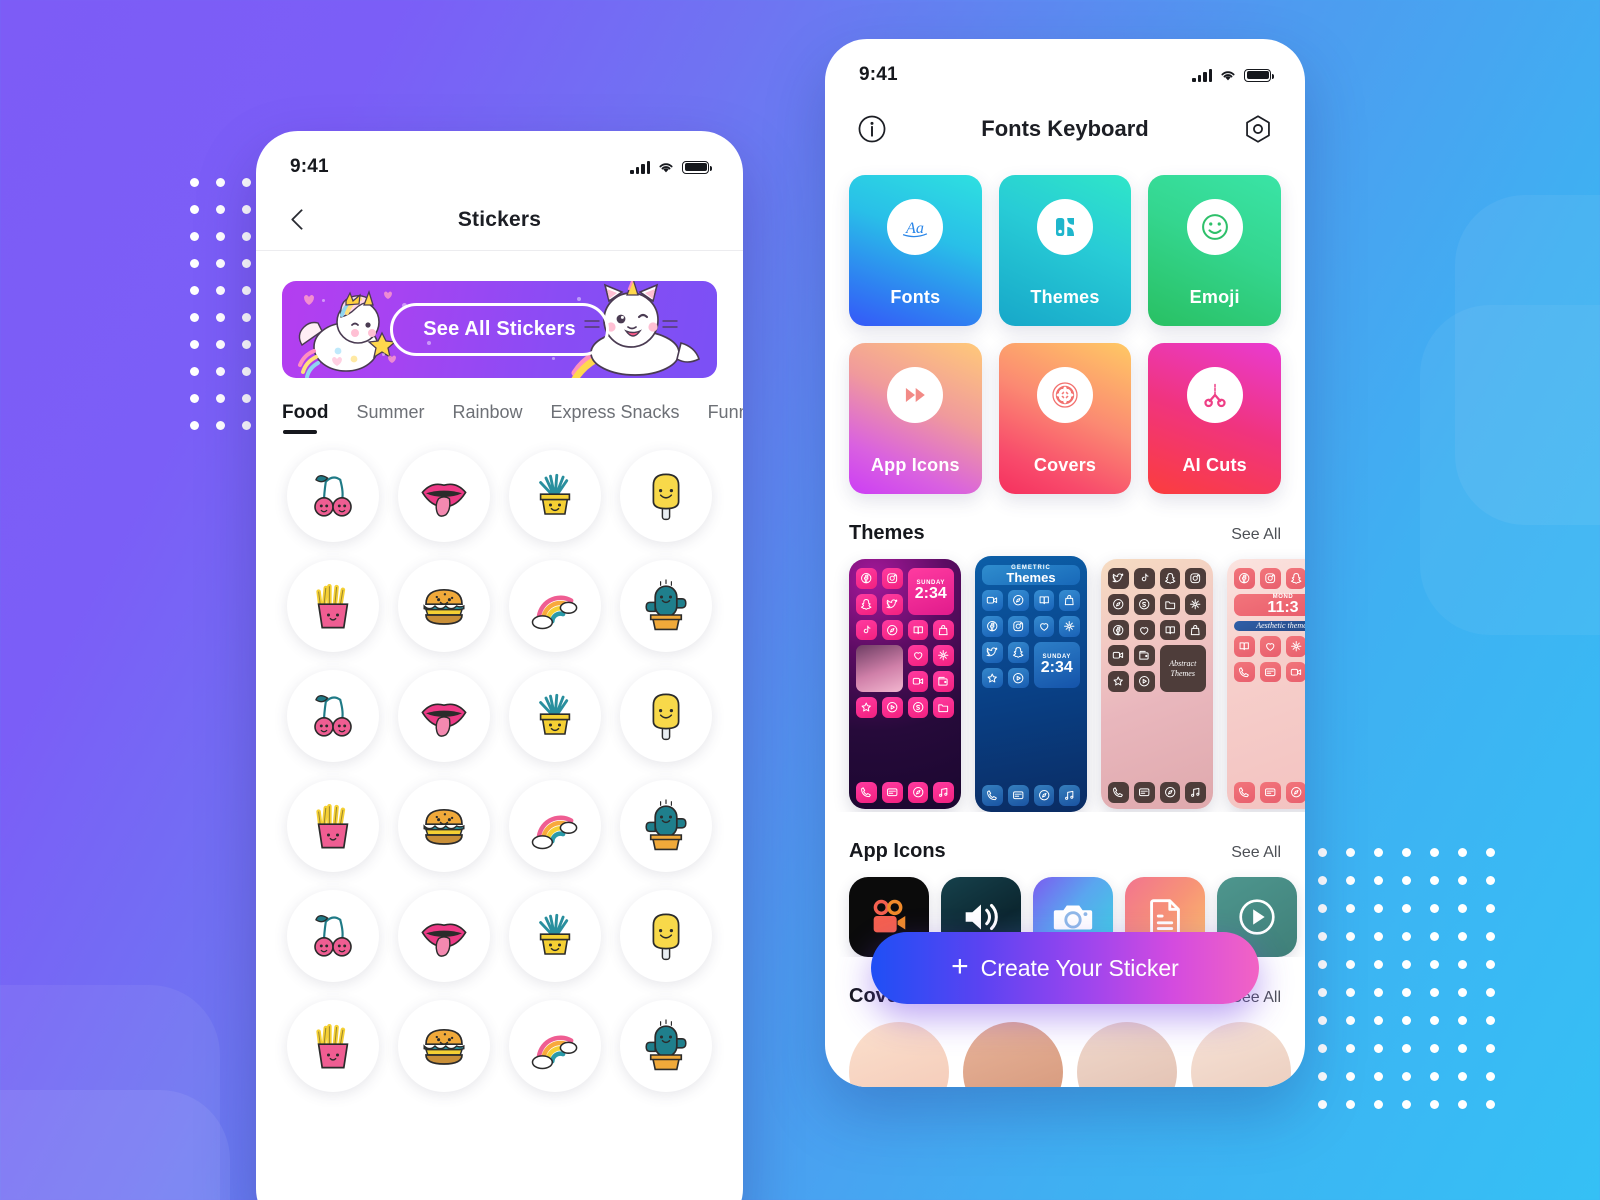 The width and height of the screenshot is (1600, 1200). I want to click on theme-card-geometric-blue-theme: GEMETRIC Themes SUNDAY 2:34, so click(1031, 684).